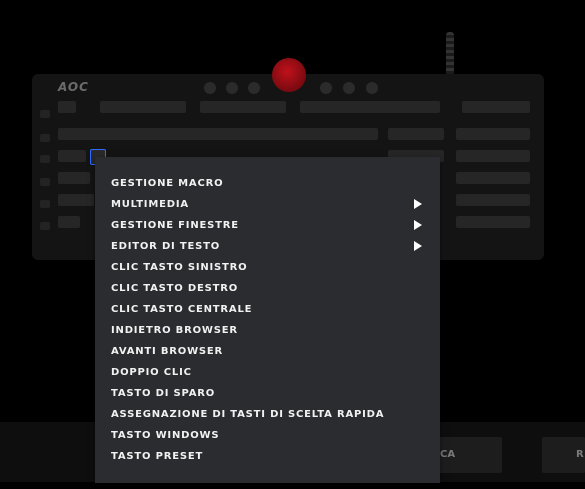  What do you see at coordinates (157, 456) in the screenshot?
I see `menu-item-label: TASTO PRESET` at bounding box center [157, 456].